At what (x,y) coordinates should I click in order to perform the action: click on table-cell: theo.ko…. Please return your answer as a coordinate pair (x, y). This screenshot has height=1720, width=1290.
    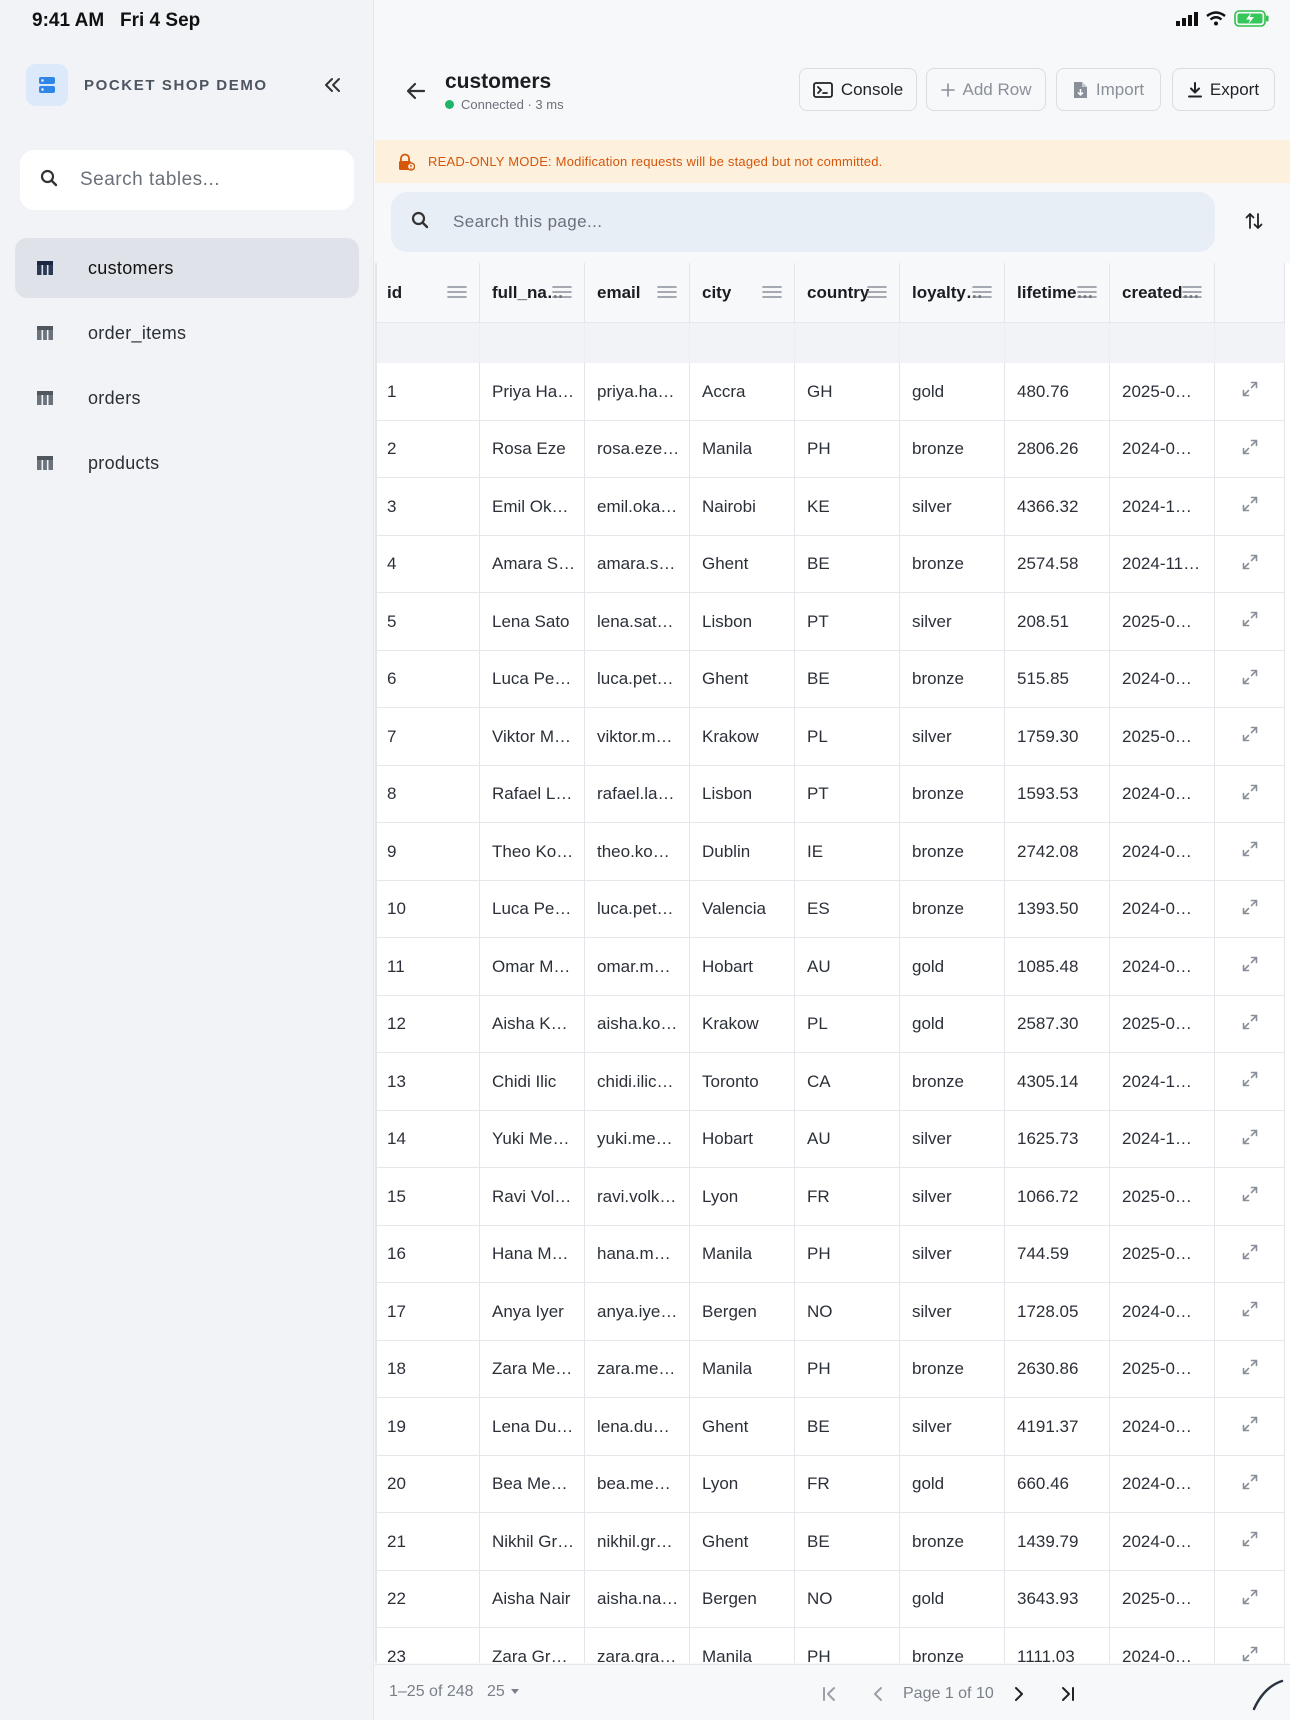
    Looking at the image, I should click on (637, 852).